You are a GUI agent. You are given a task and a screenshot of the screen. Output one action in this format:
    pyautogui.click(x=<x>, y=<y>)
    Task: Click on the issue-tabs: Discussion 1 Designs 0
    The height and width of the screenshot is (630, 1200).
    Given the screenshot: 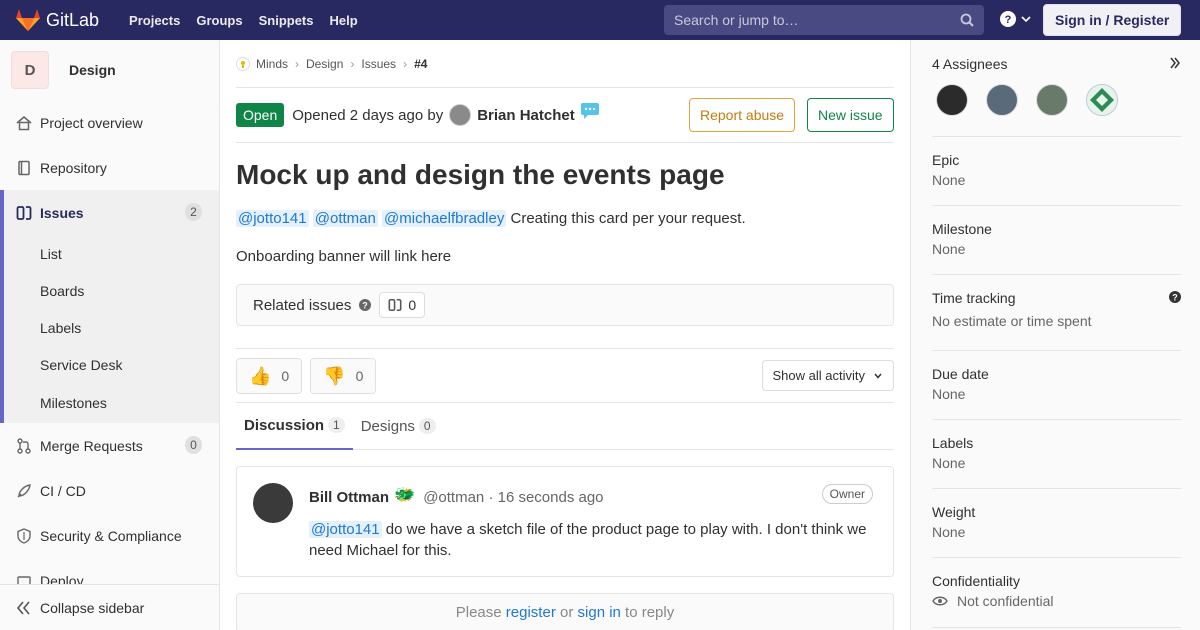 What is the action you would take?
    pyautogui.click(x=565, y=426)
    